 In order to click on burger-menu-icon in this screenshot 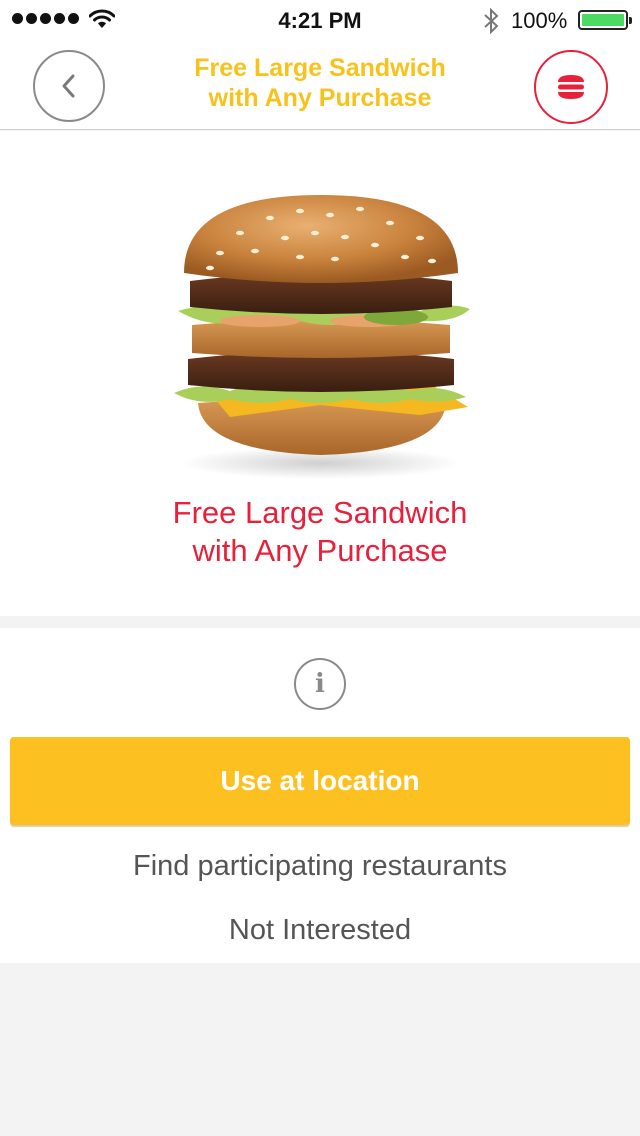, I will do `click(571, 87)`.